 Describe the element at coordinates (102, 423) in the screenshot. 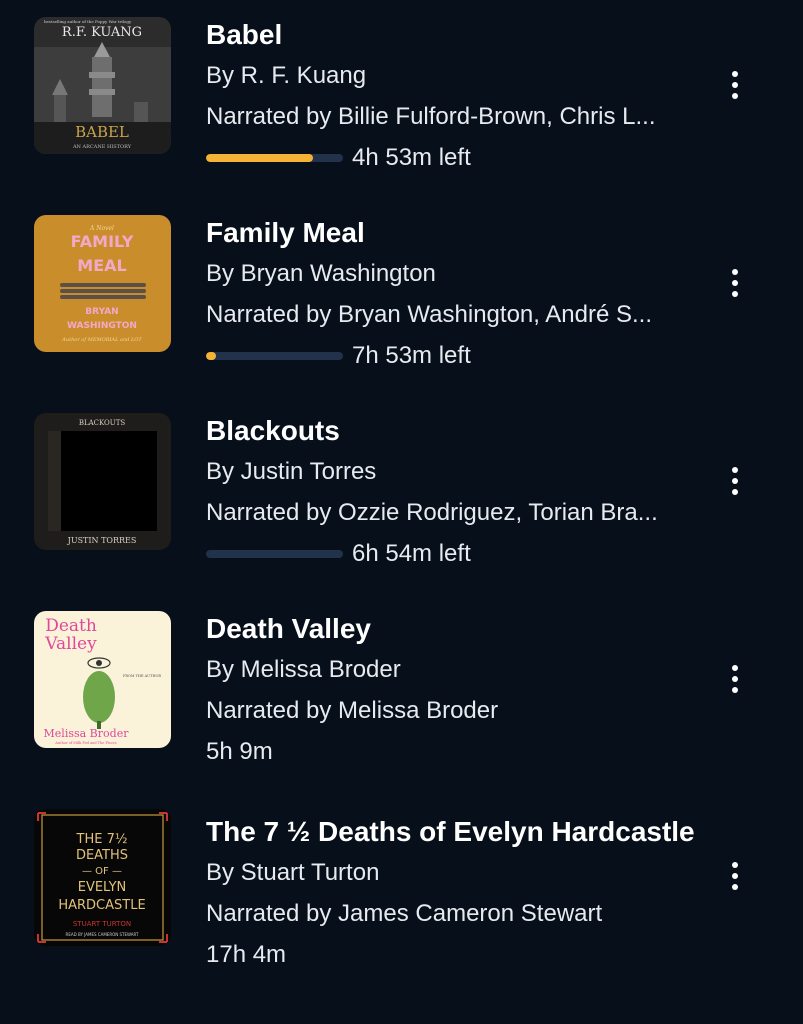

I see `blackouts-cover-title: BLACKOUTS` at that location.